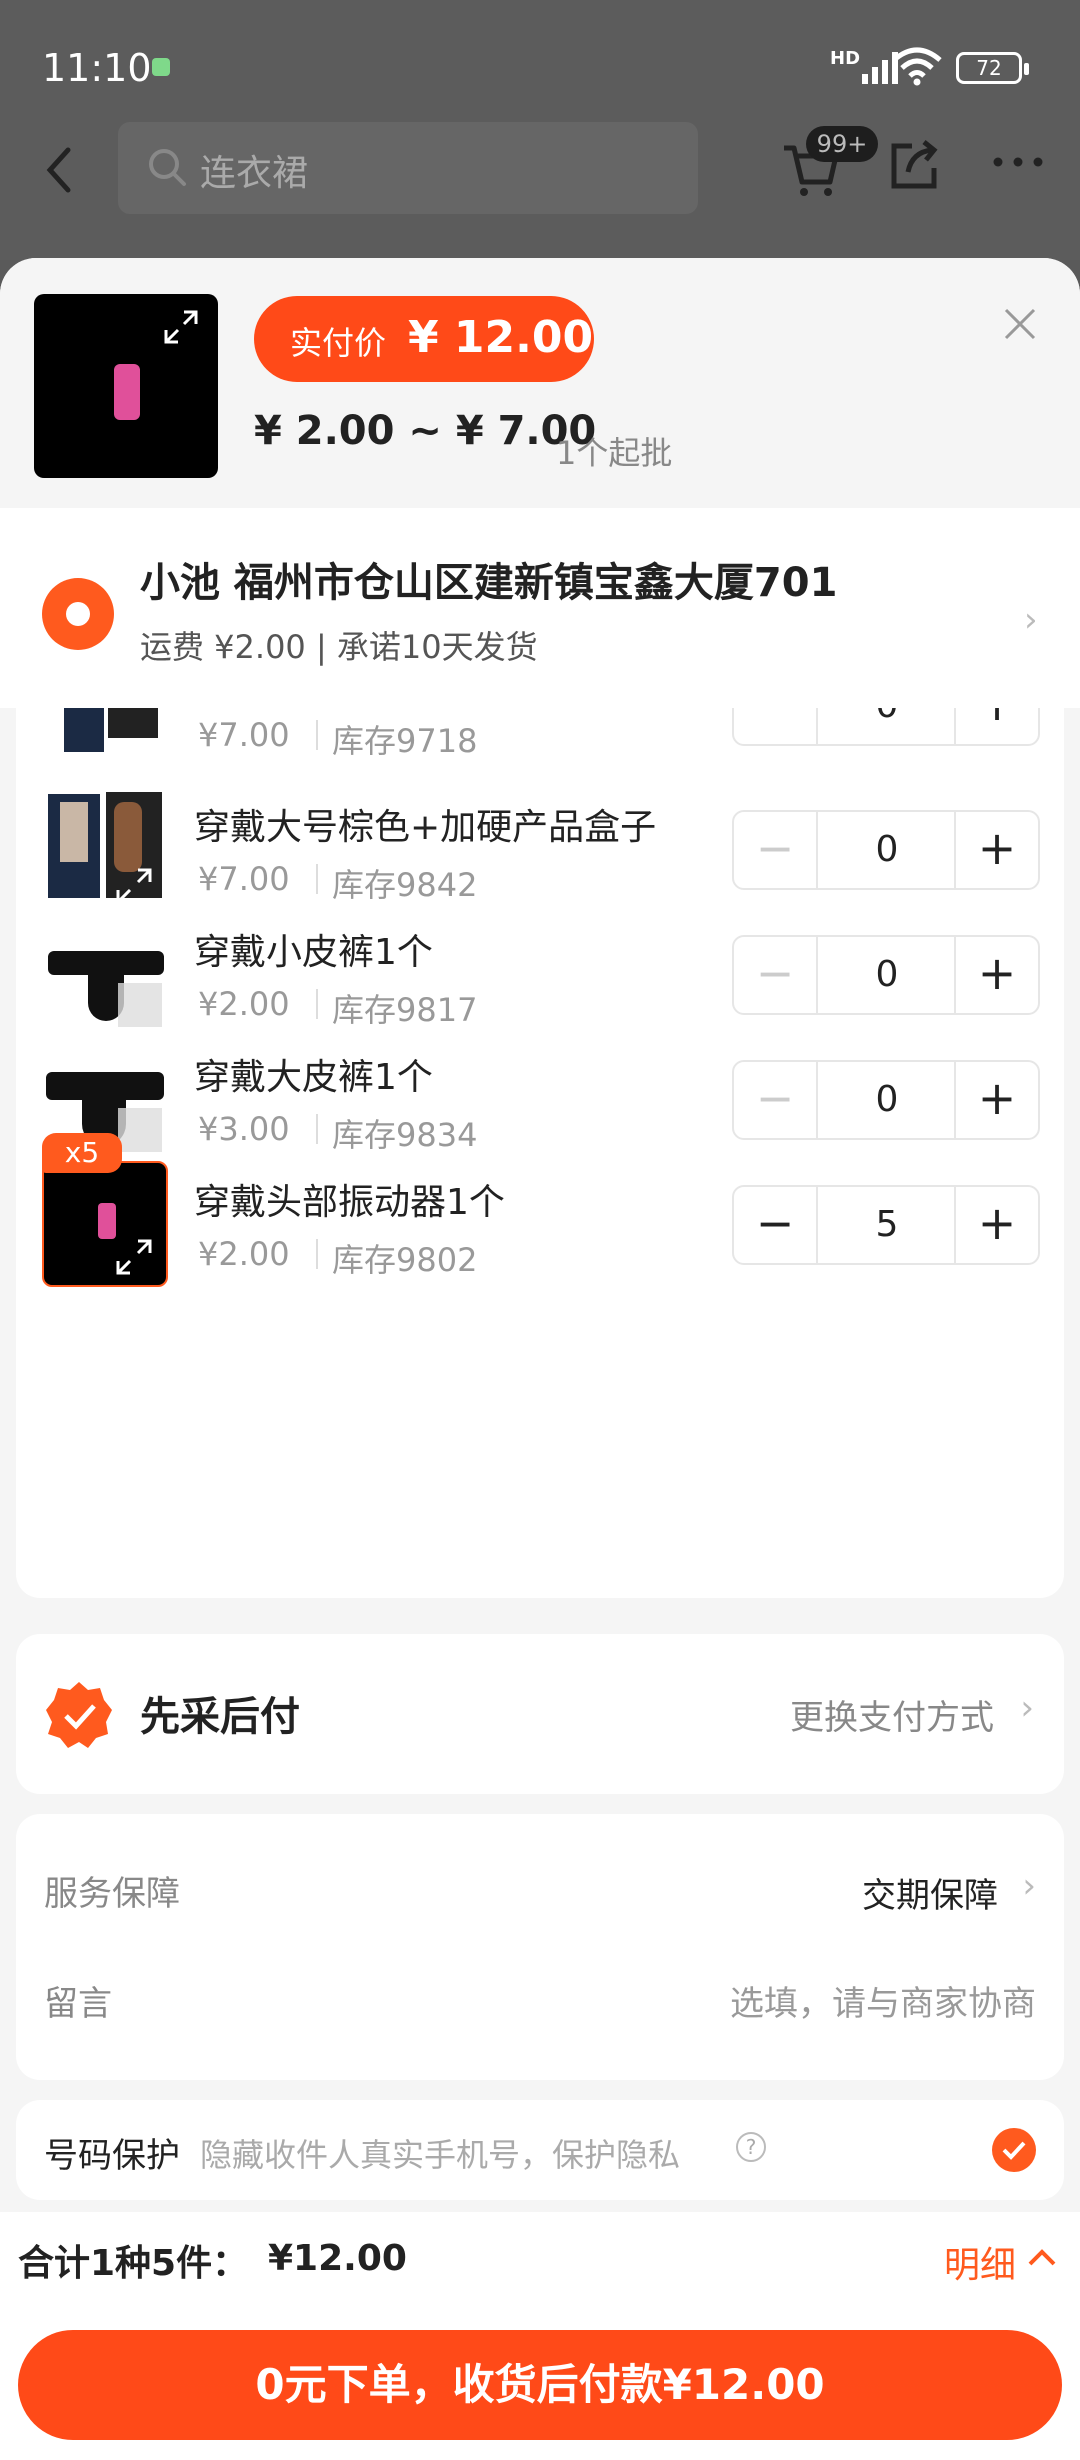  I want to click on sku-name: 穿戴大皮裤1个, so click(313, 1077).